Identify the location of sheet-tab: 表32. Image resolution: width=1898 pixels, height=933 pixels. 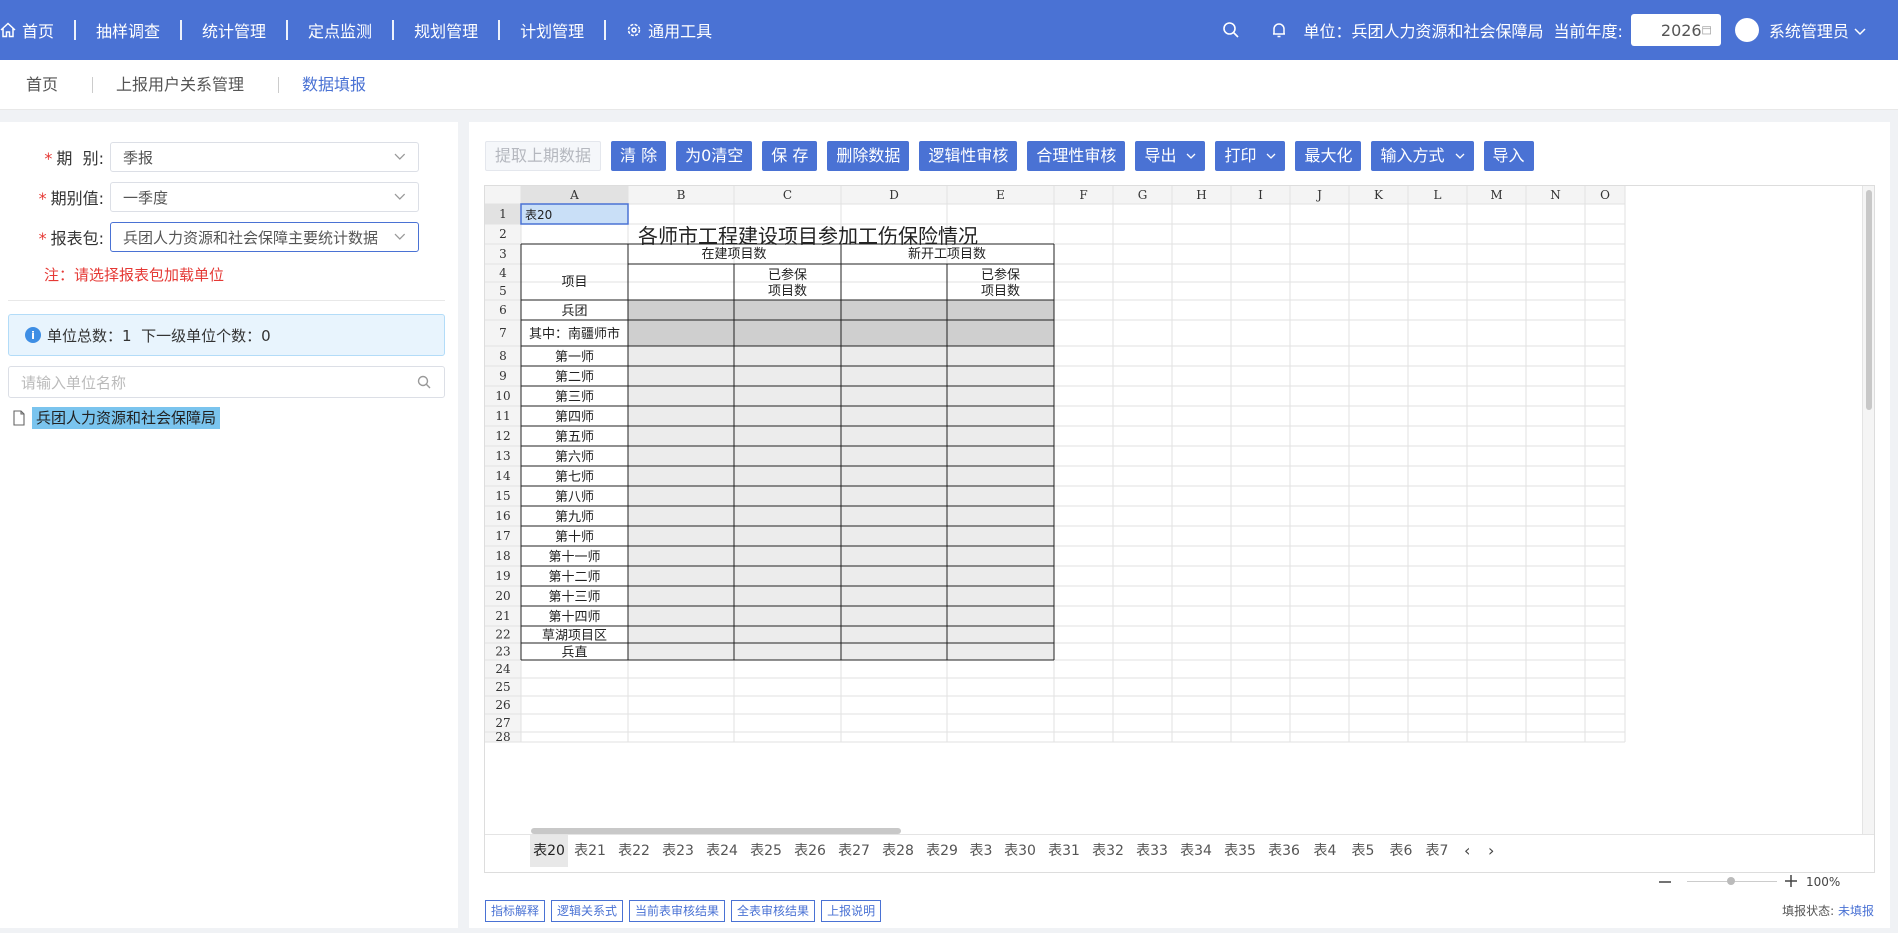
(1108, 851).